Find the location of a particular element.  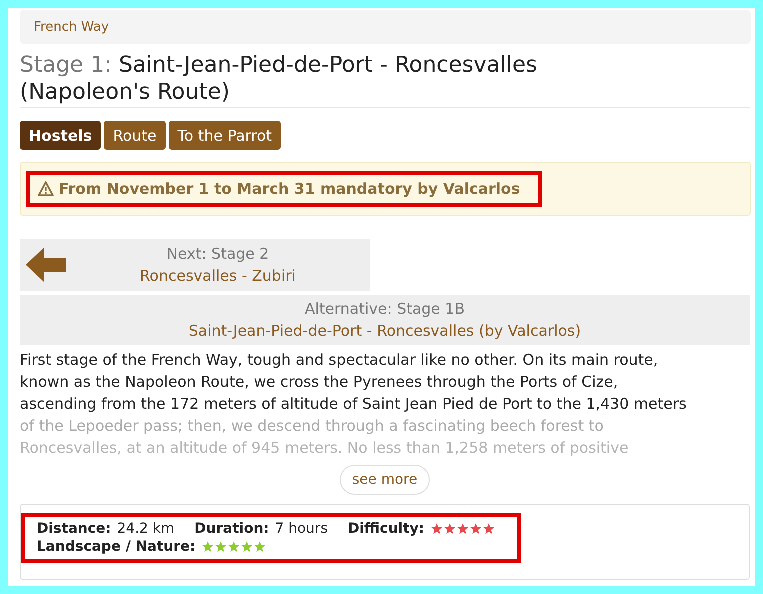

see-more-button: see more is located at coordinates (385, 480).